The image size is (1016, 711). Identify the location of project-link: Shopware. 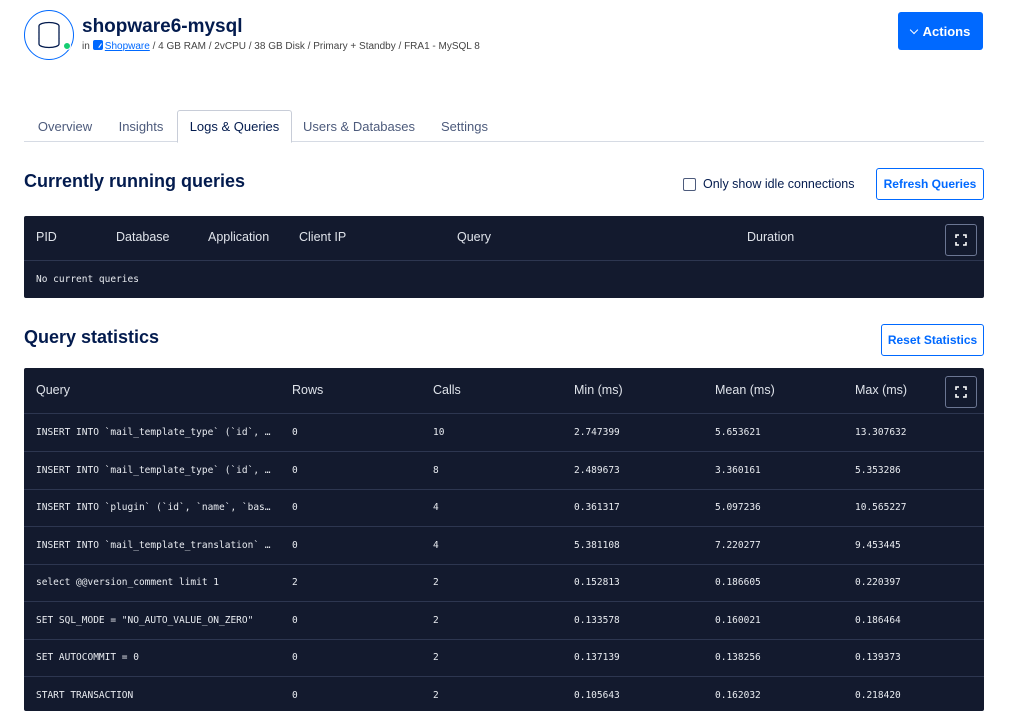
(127, 46).